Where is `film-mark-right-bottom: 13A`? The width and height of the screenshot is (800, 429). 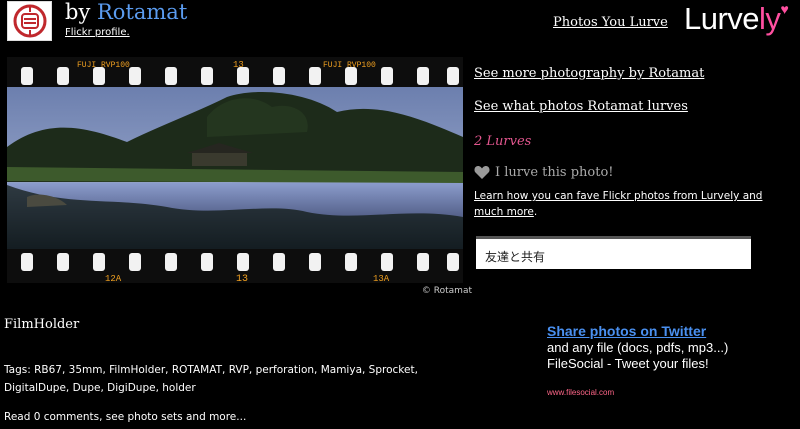 film-mark-right-bottom: 13A is located at coordinates (381, 278).